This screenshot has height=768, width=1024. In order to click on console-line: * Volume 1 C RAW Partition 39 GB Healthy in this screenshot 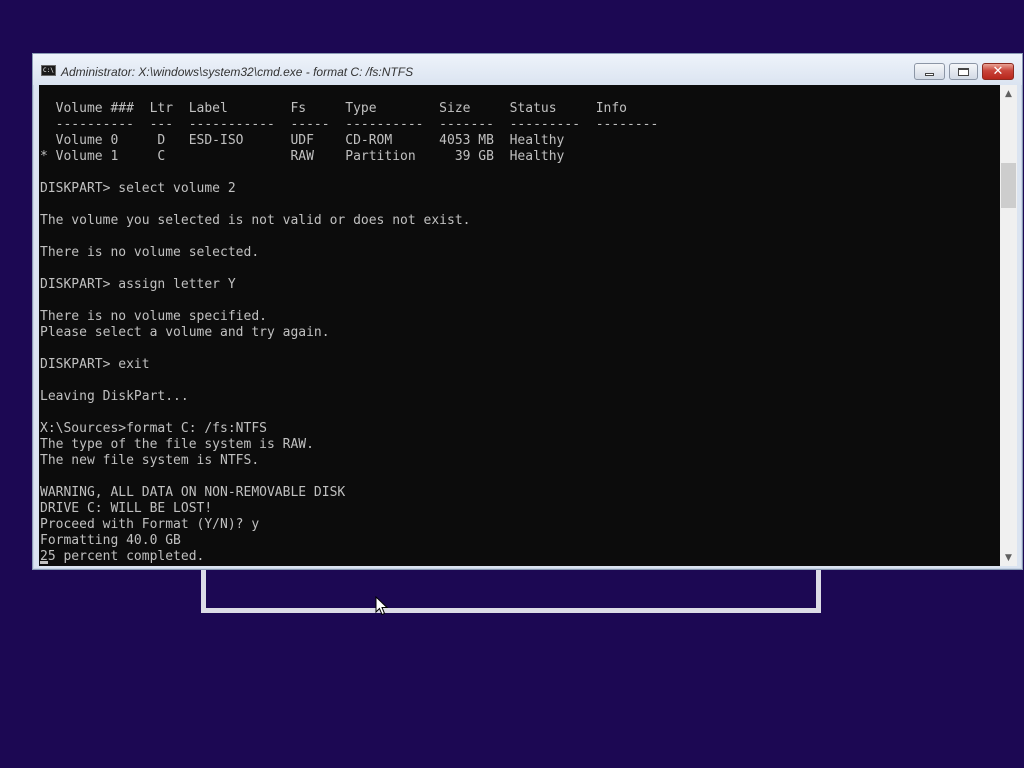, I will do `click(302, 156)`.